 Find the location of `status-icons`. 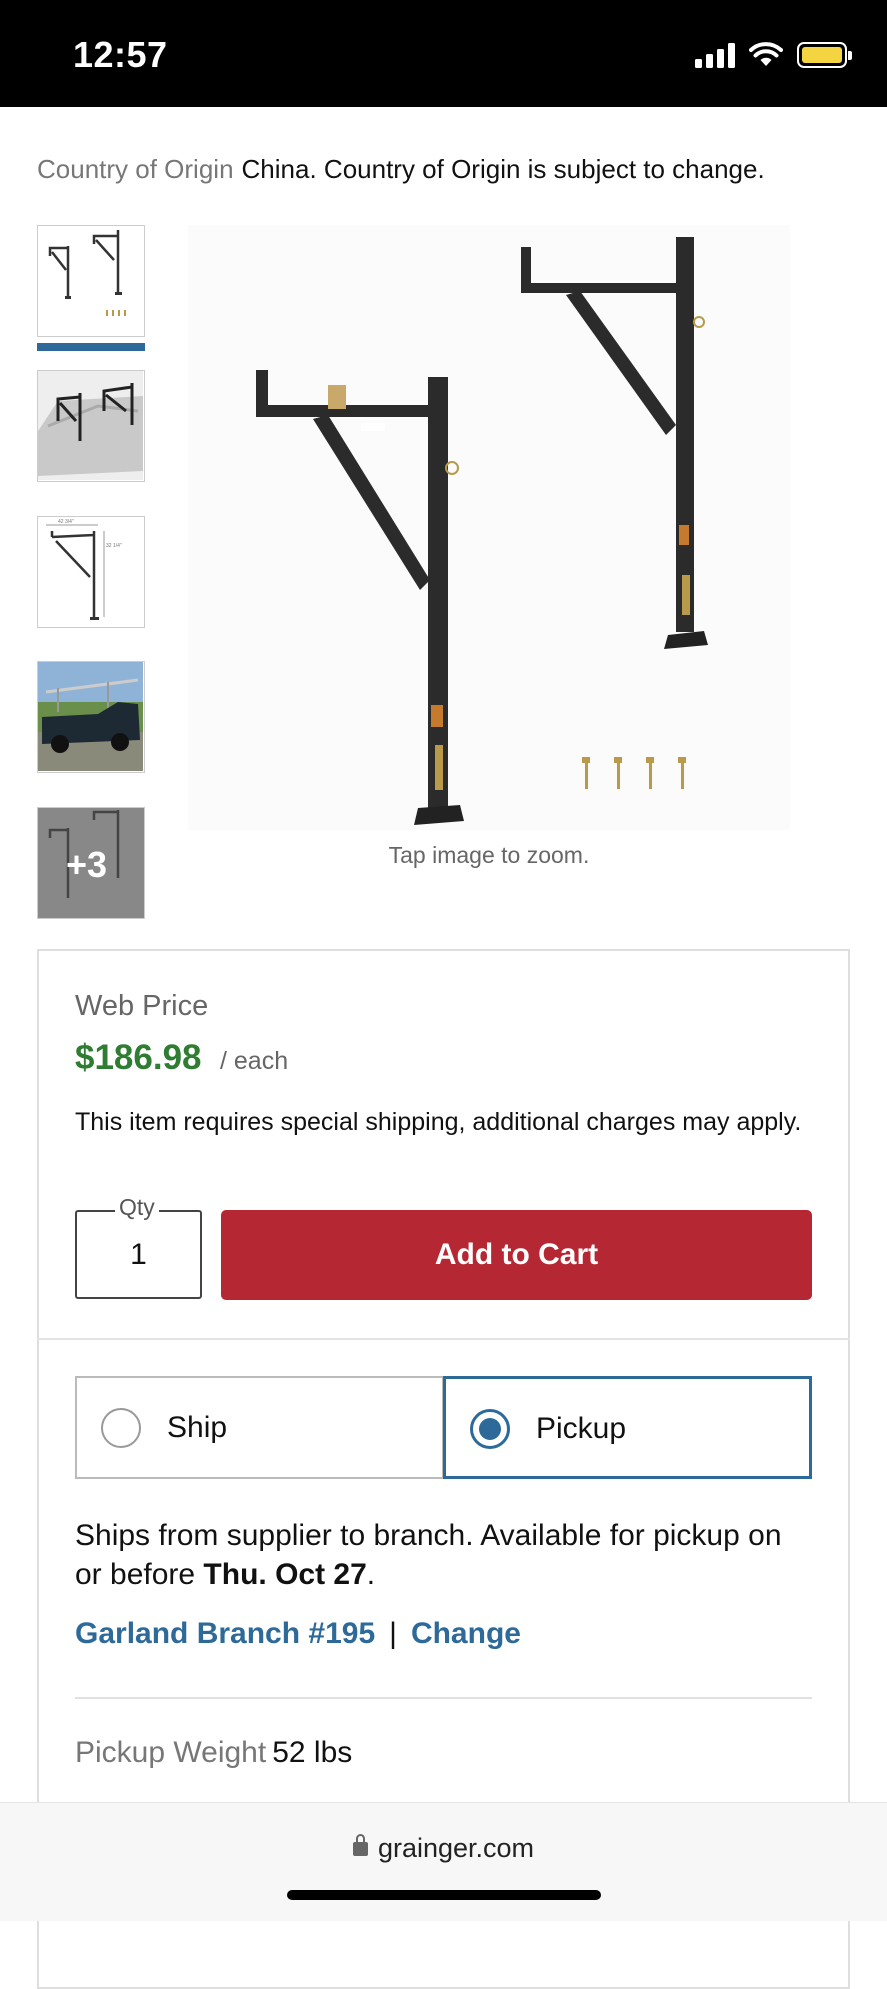

status-icons is located at coordinates (773, 55).